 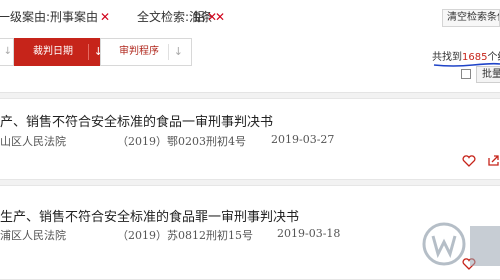 I want to click on sort-button-label: 裁判日期, so click(x=53, y=51).